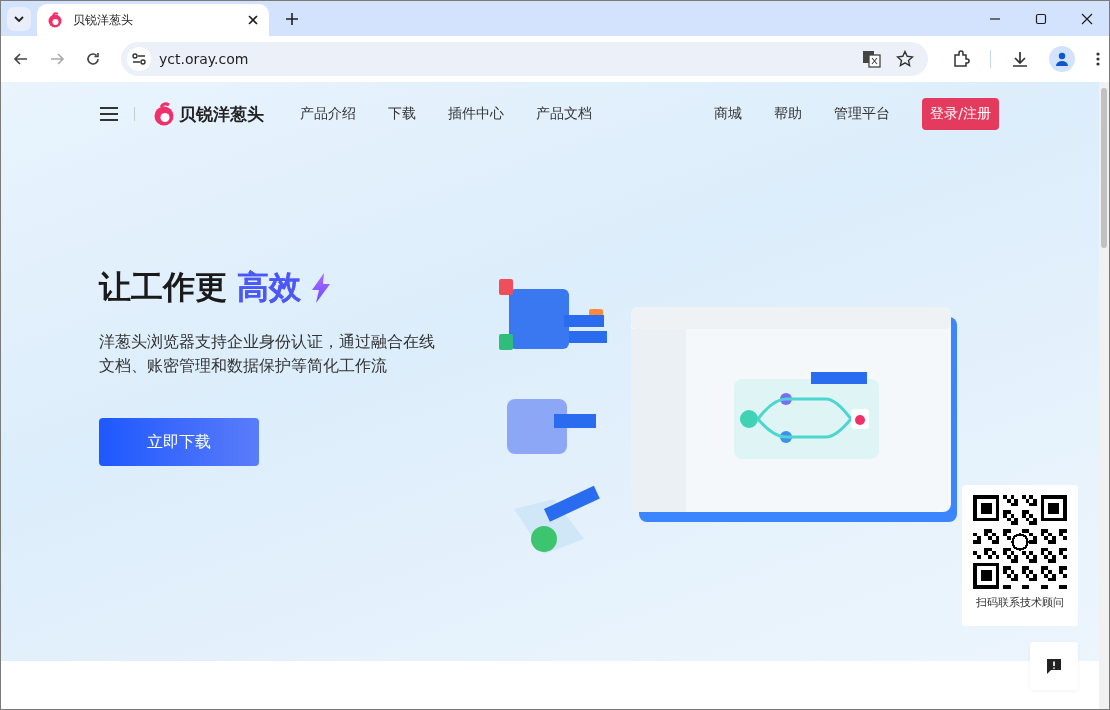  What do you see at coordinates (93, 59) in the screenshot?
I see `reload-icon` at bounding box center [93, 59].